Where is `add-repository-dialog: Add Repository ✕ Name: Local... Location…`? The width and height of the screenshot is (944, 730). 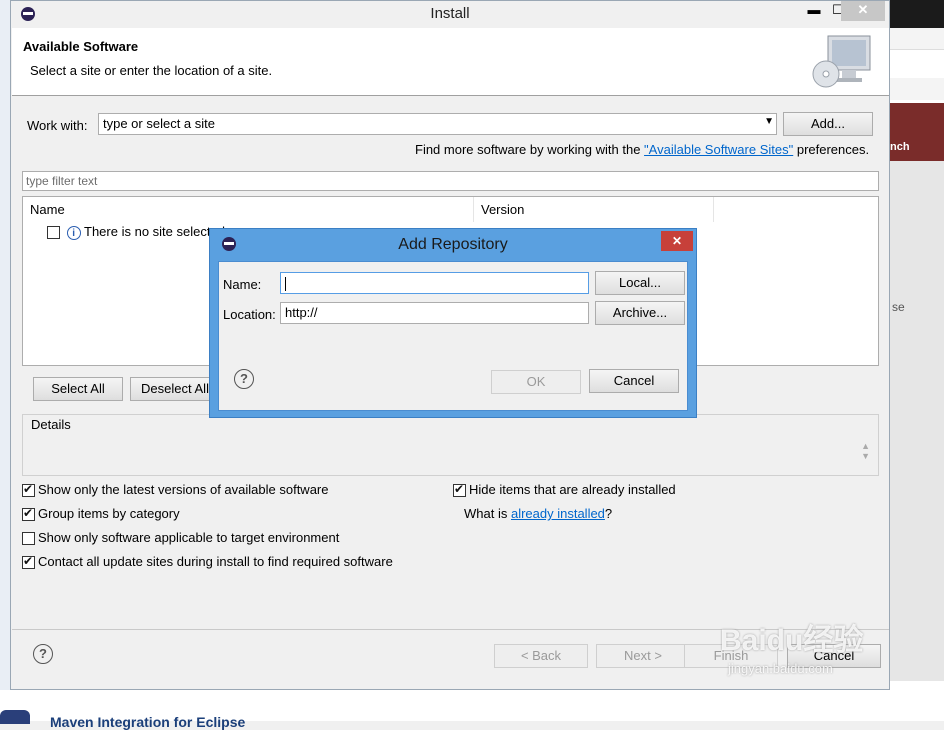 add-repository-dialog: Add Repository ✕ Name: Local... Location… is located at coordinates (453, 323).